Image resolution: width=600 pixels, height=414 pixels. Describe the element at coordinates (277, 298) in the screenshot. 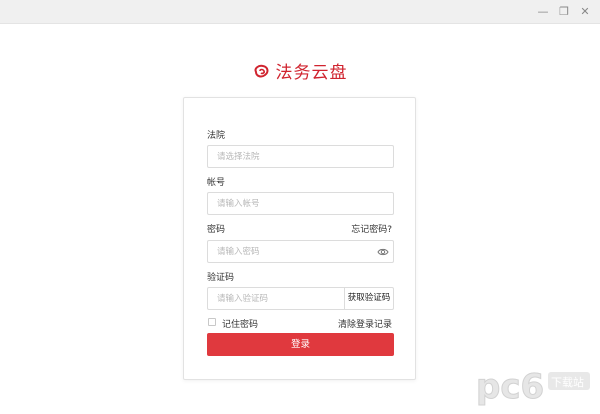

I see `captcha-input` at that location.